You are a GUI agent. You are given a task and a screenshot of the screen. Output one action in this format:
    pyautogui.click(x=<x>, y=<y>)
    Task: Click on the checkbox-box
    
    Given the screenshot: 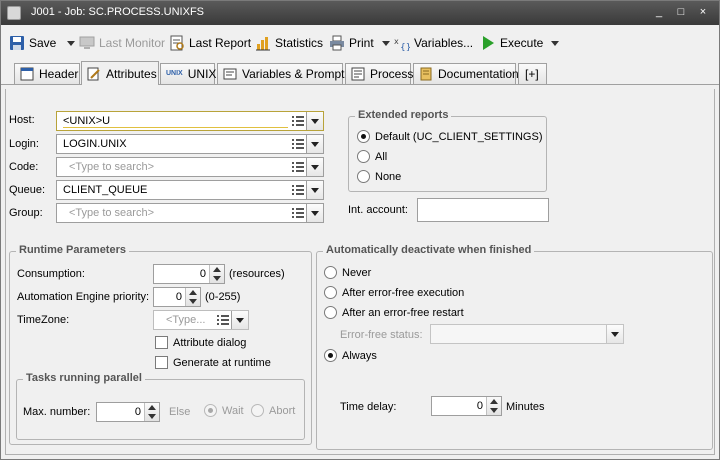 What is the action you would take?
    pyautogui.click(x=161, y=362)
    